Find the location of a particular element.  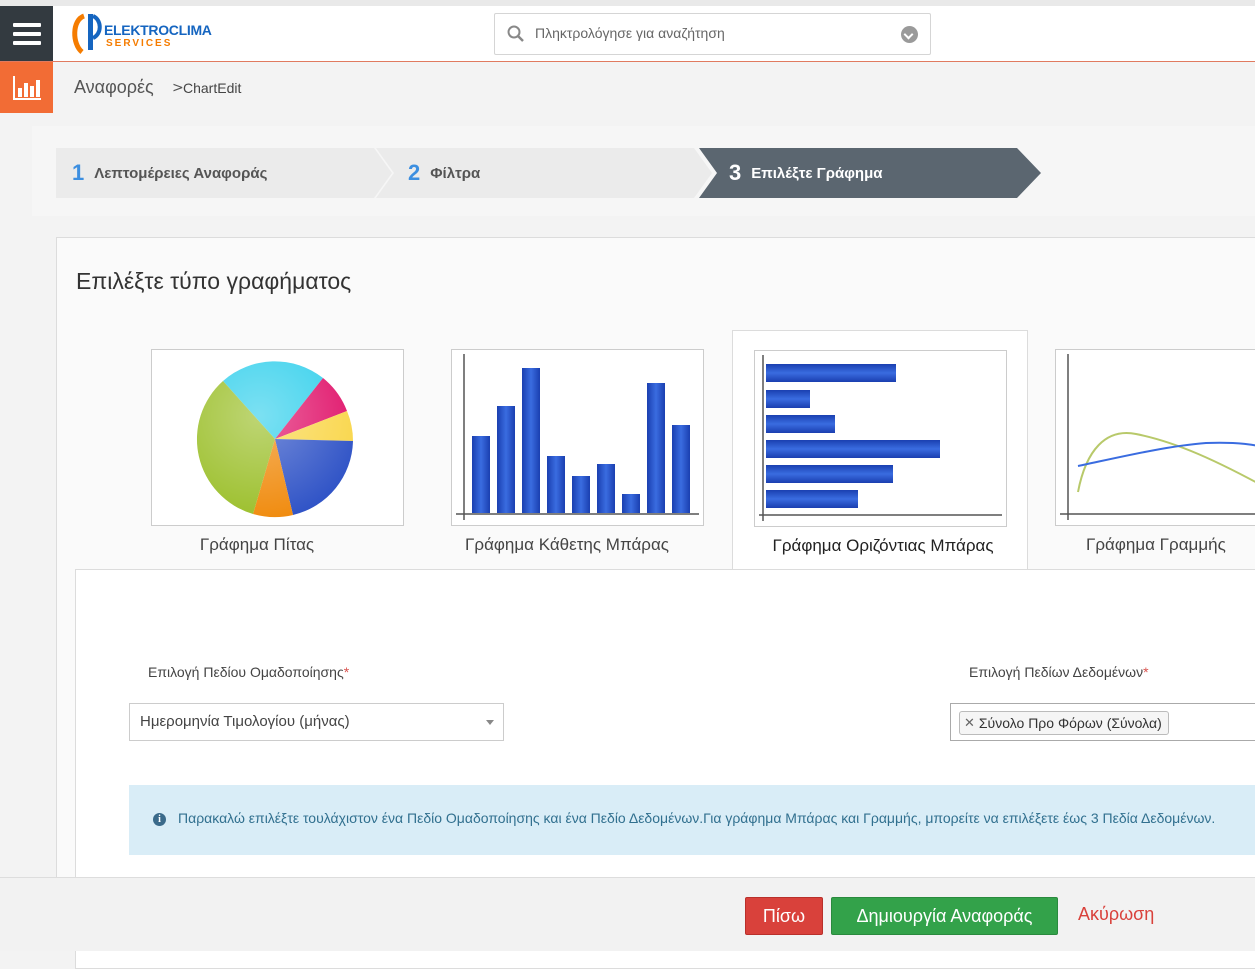

chart-option-vertical-bar: Γράφημα Κάθετης Μπάρας is located at coordinates (569, 450).